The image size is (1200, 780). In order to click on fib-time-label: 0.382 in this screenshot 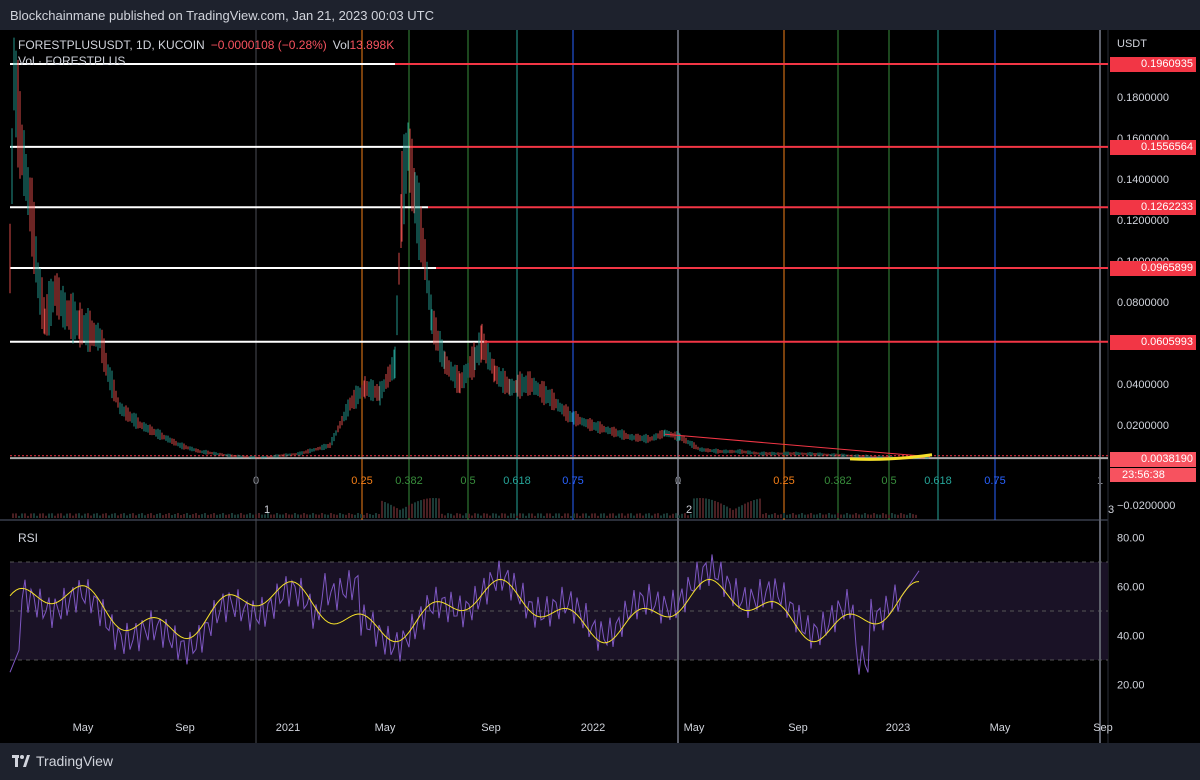, I will do `click(838, 481)`.